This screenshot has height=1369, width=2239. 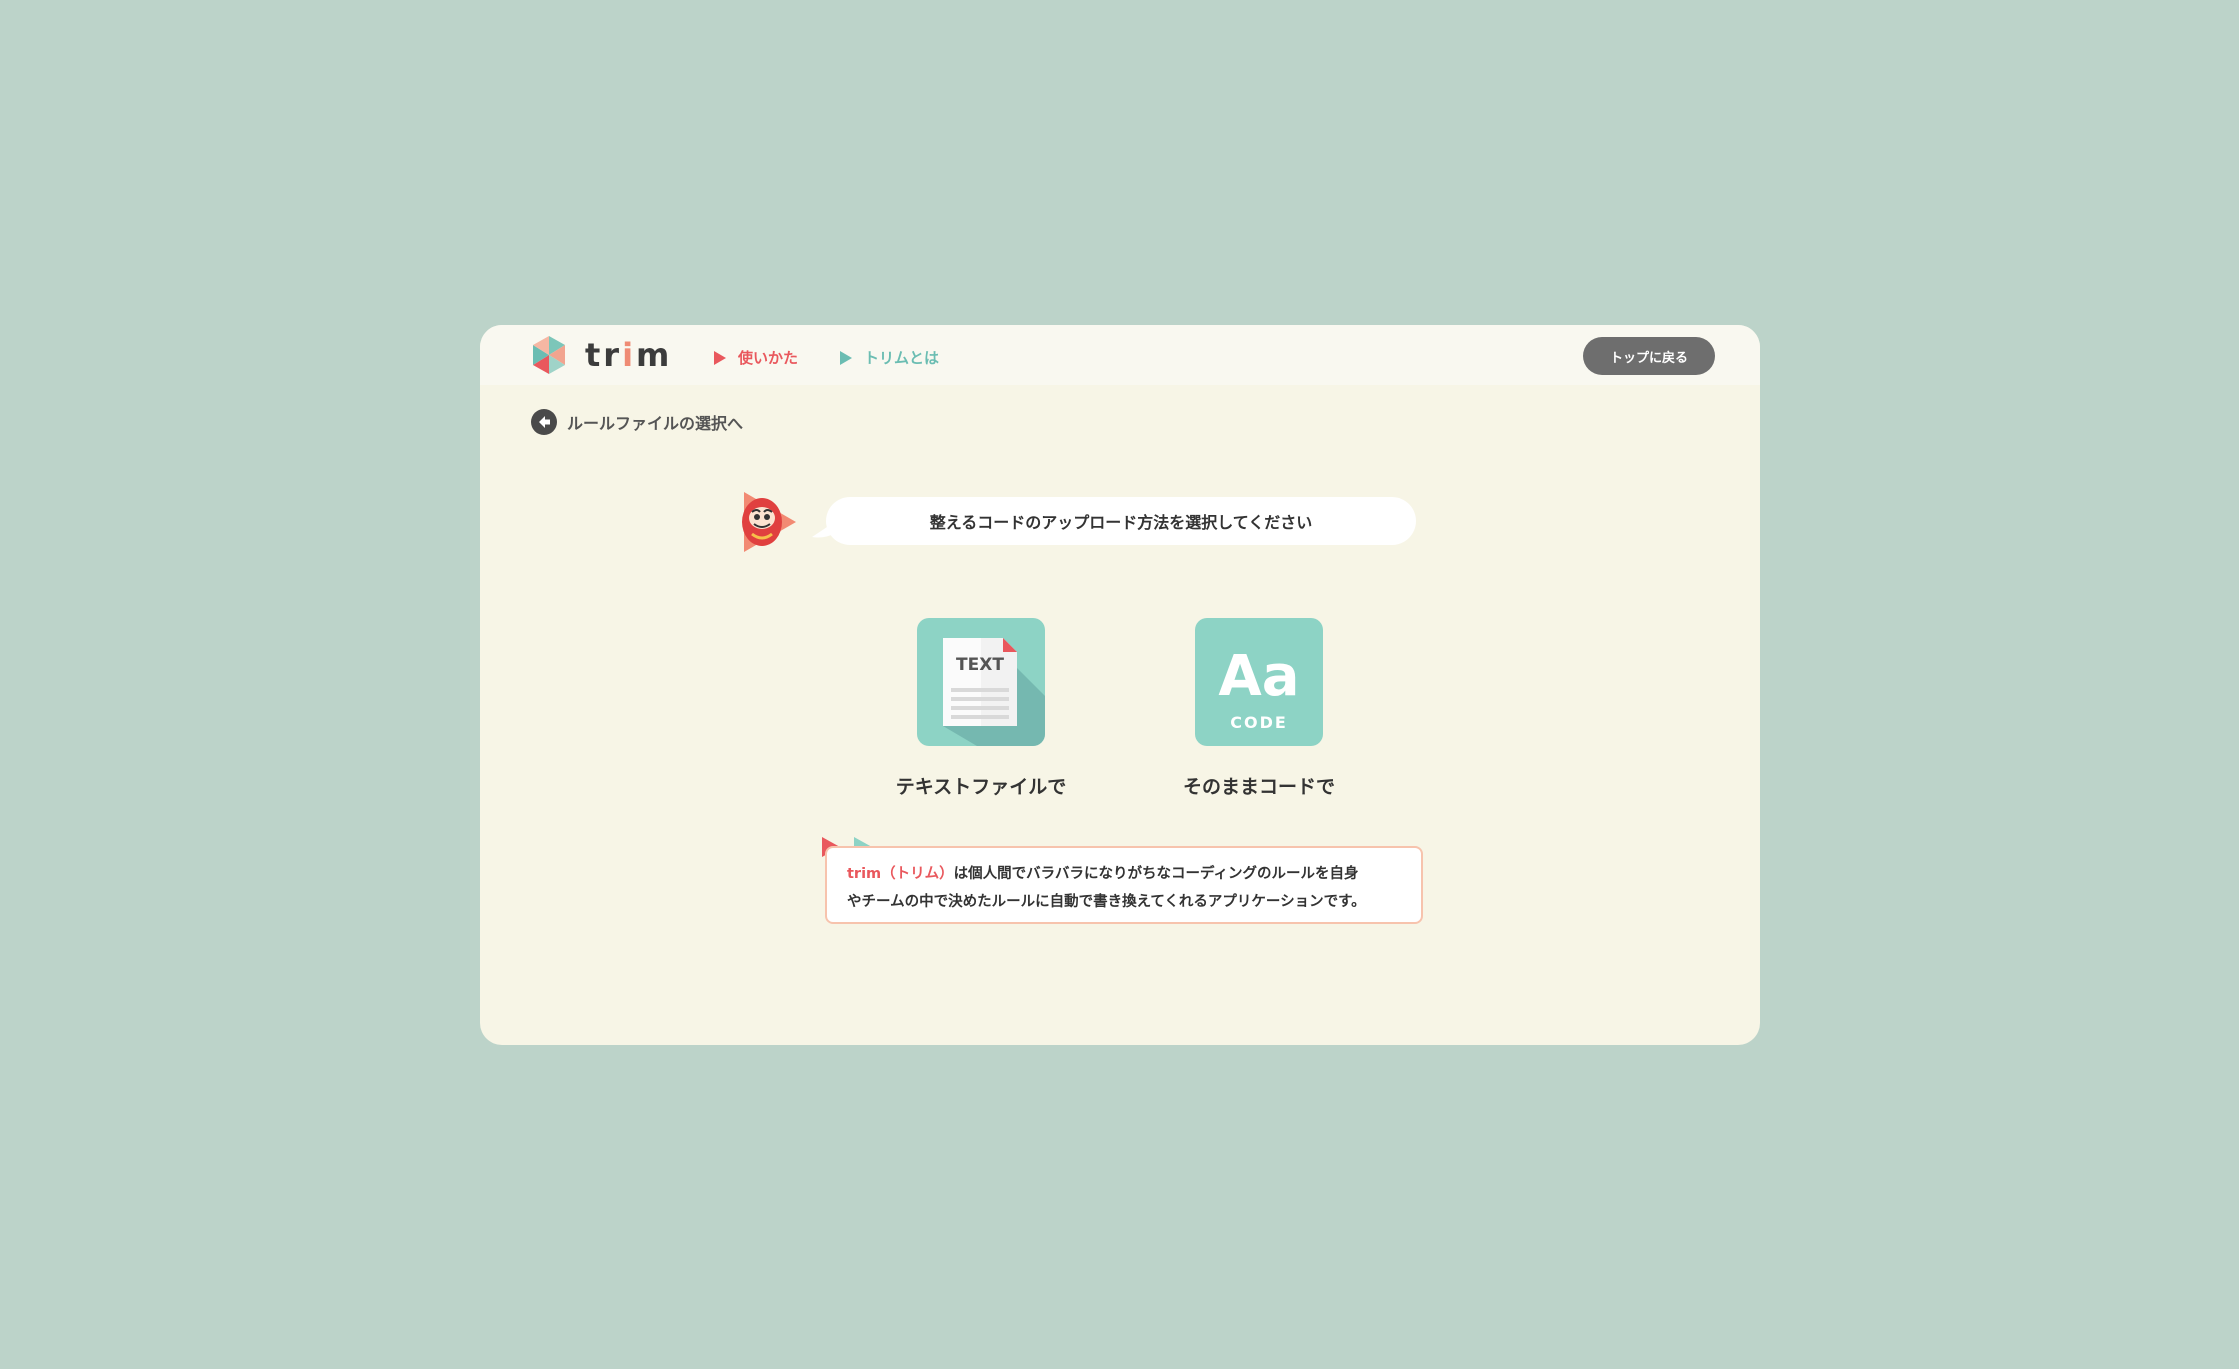 What do you see at coordinates (769, 522) in the screenshot?
I see `daruma-mascot-icon` at bounding box center [769, 522].